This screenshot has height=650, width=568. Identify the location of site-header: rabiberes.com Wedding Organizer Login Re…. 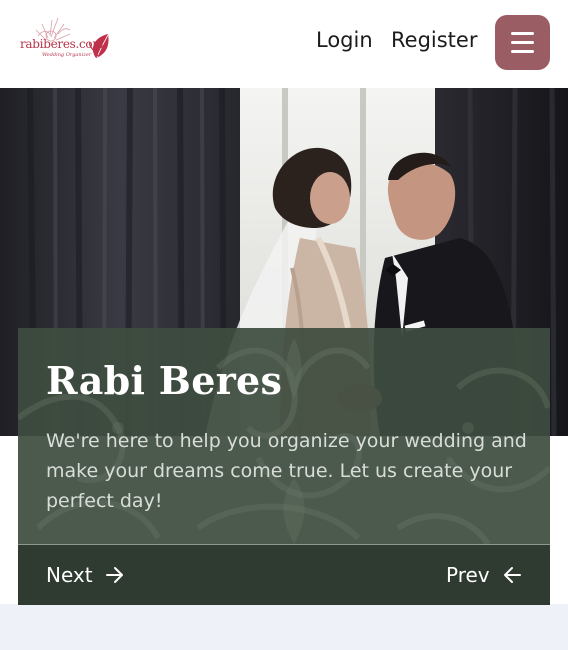
(284, 44).